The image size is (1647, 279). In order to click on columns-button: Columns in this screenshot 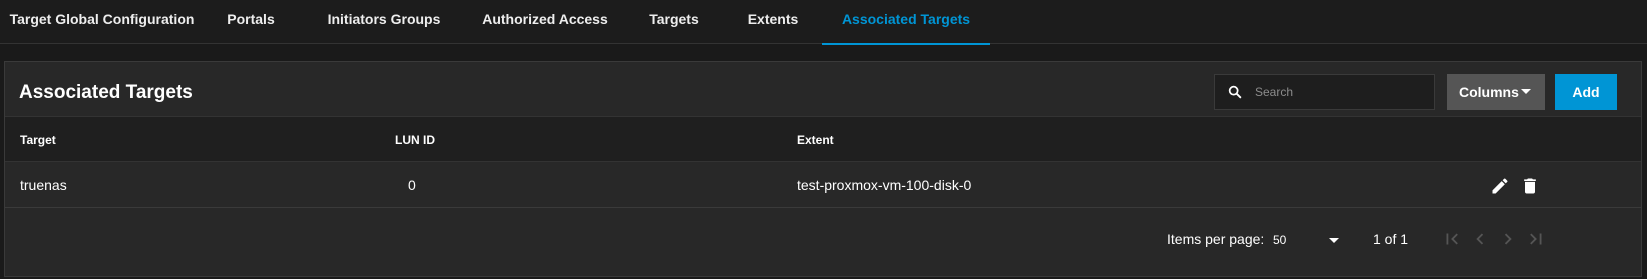, I will do `click(1496, 92)`.